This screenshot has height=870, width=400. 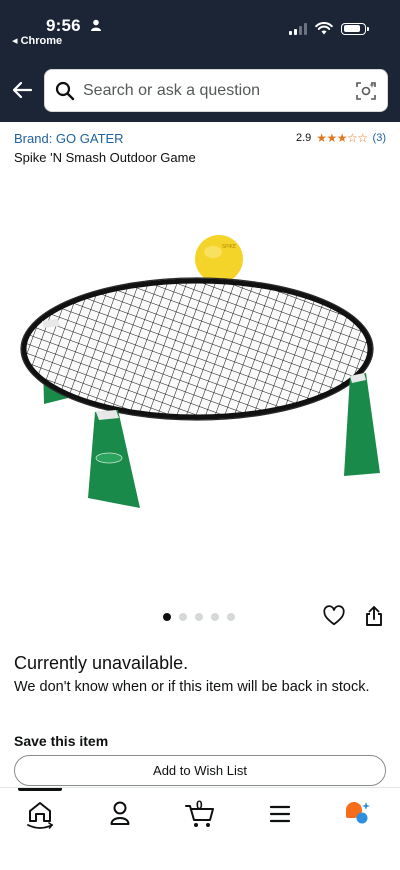 I want to click on rating-summary: 2.9 ★★★☆☆ (3), so click(x=341, y=138).